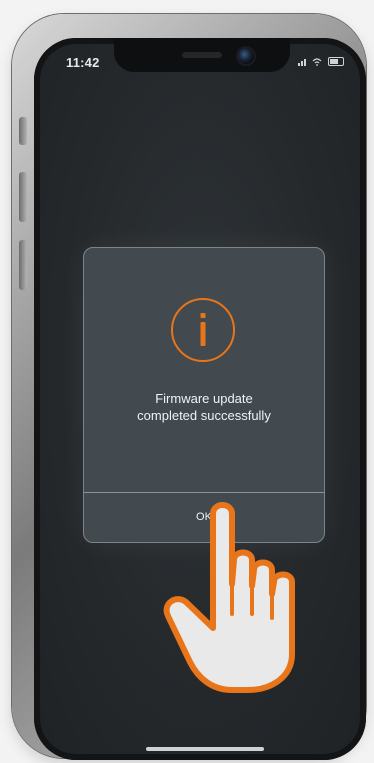  I want to click on info-icon, so click(203, 330).